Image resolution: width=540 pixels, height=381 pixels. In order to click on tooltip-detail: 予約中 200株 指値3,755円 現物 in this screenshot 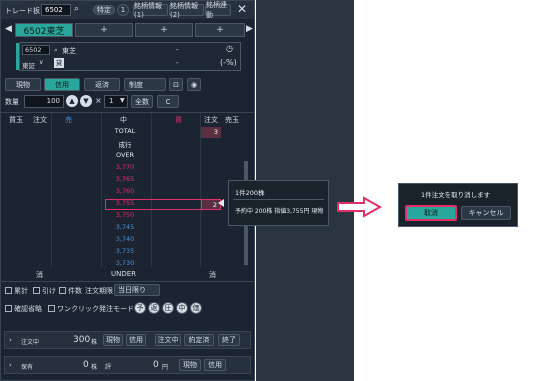, I will do `click(279, 211)`.